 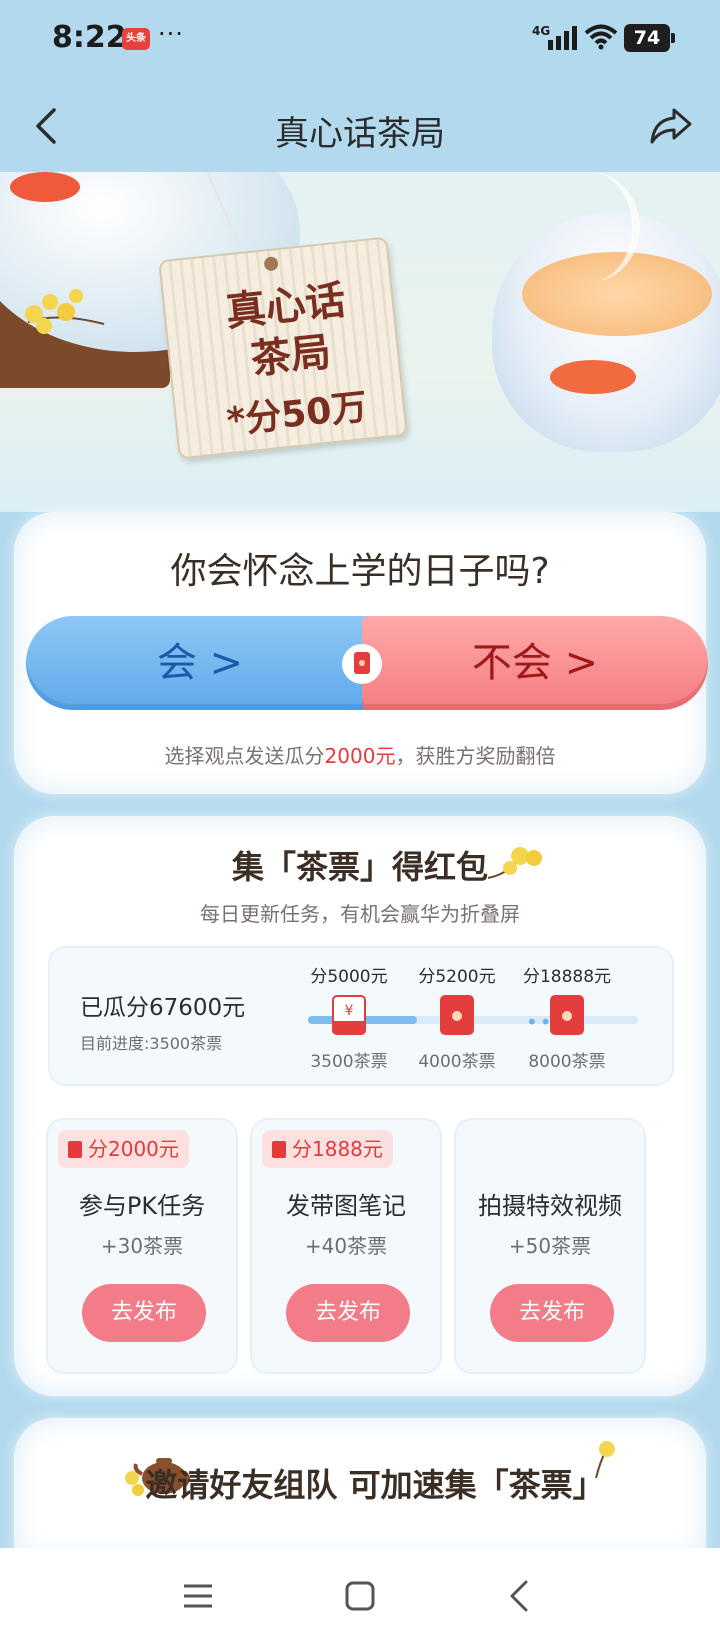 I want to click on signal-icon, so click(x=562, y=38).